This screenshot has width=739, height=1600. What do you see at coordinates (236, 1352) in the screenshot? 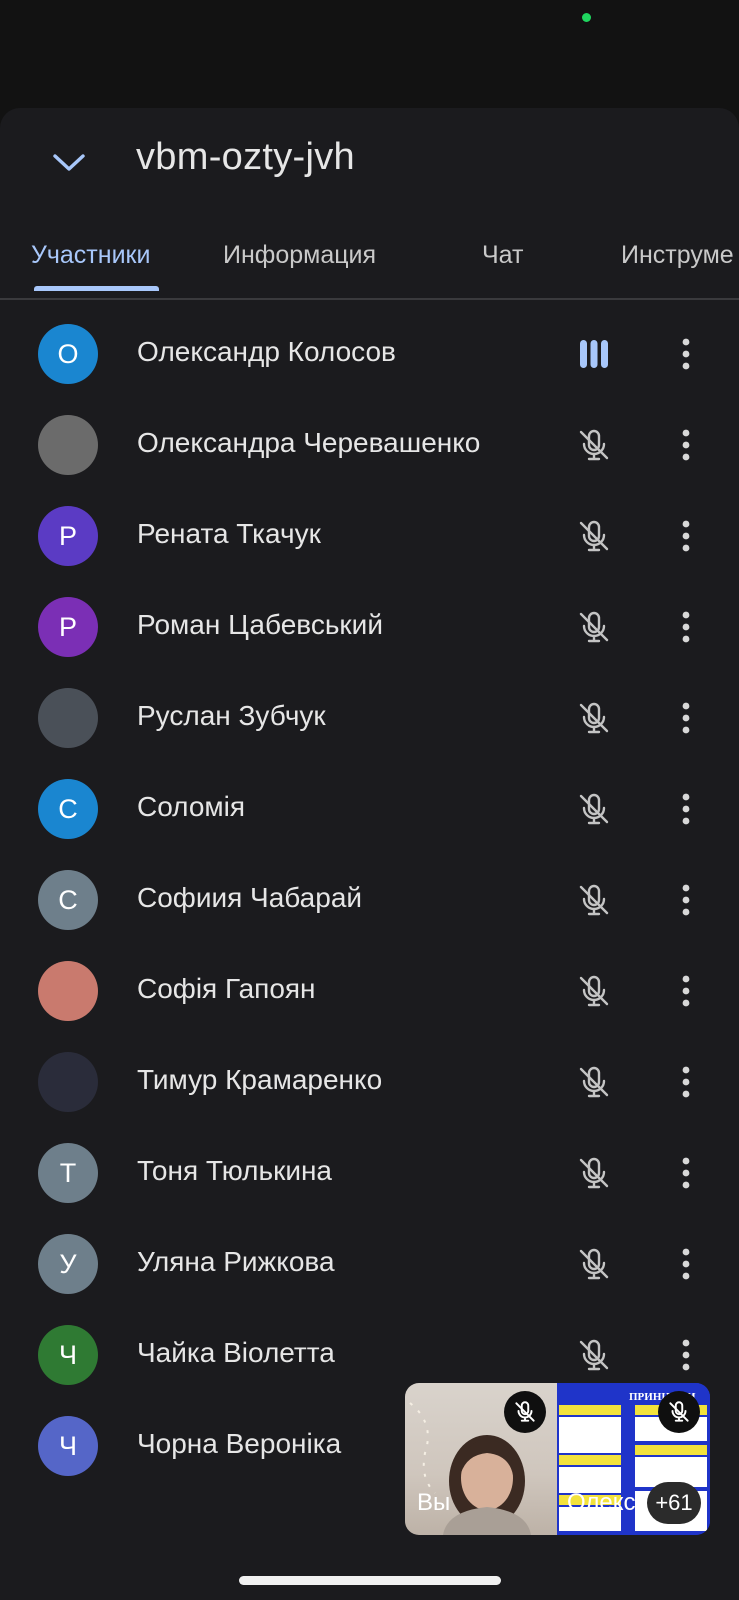
I see `participant-name: Чайка Віолетта` at bounding box center [236, 1352].